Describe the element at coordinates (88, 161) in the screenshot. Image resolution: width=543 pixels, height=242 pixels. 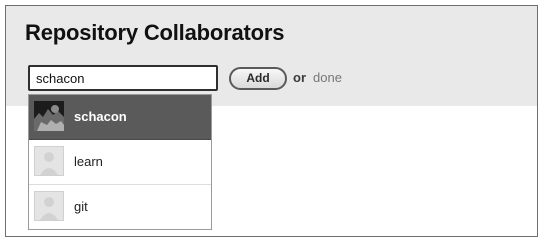
I see `suggestion-label: learn` at that location.